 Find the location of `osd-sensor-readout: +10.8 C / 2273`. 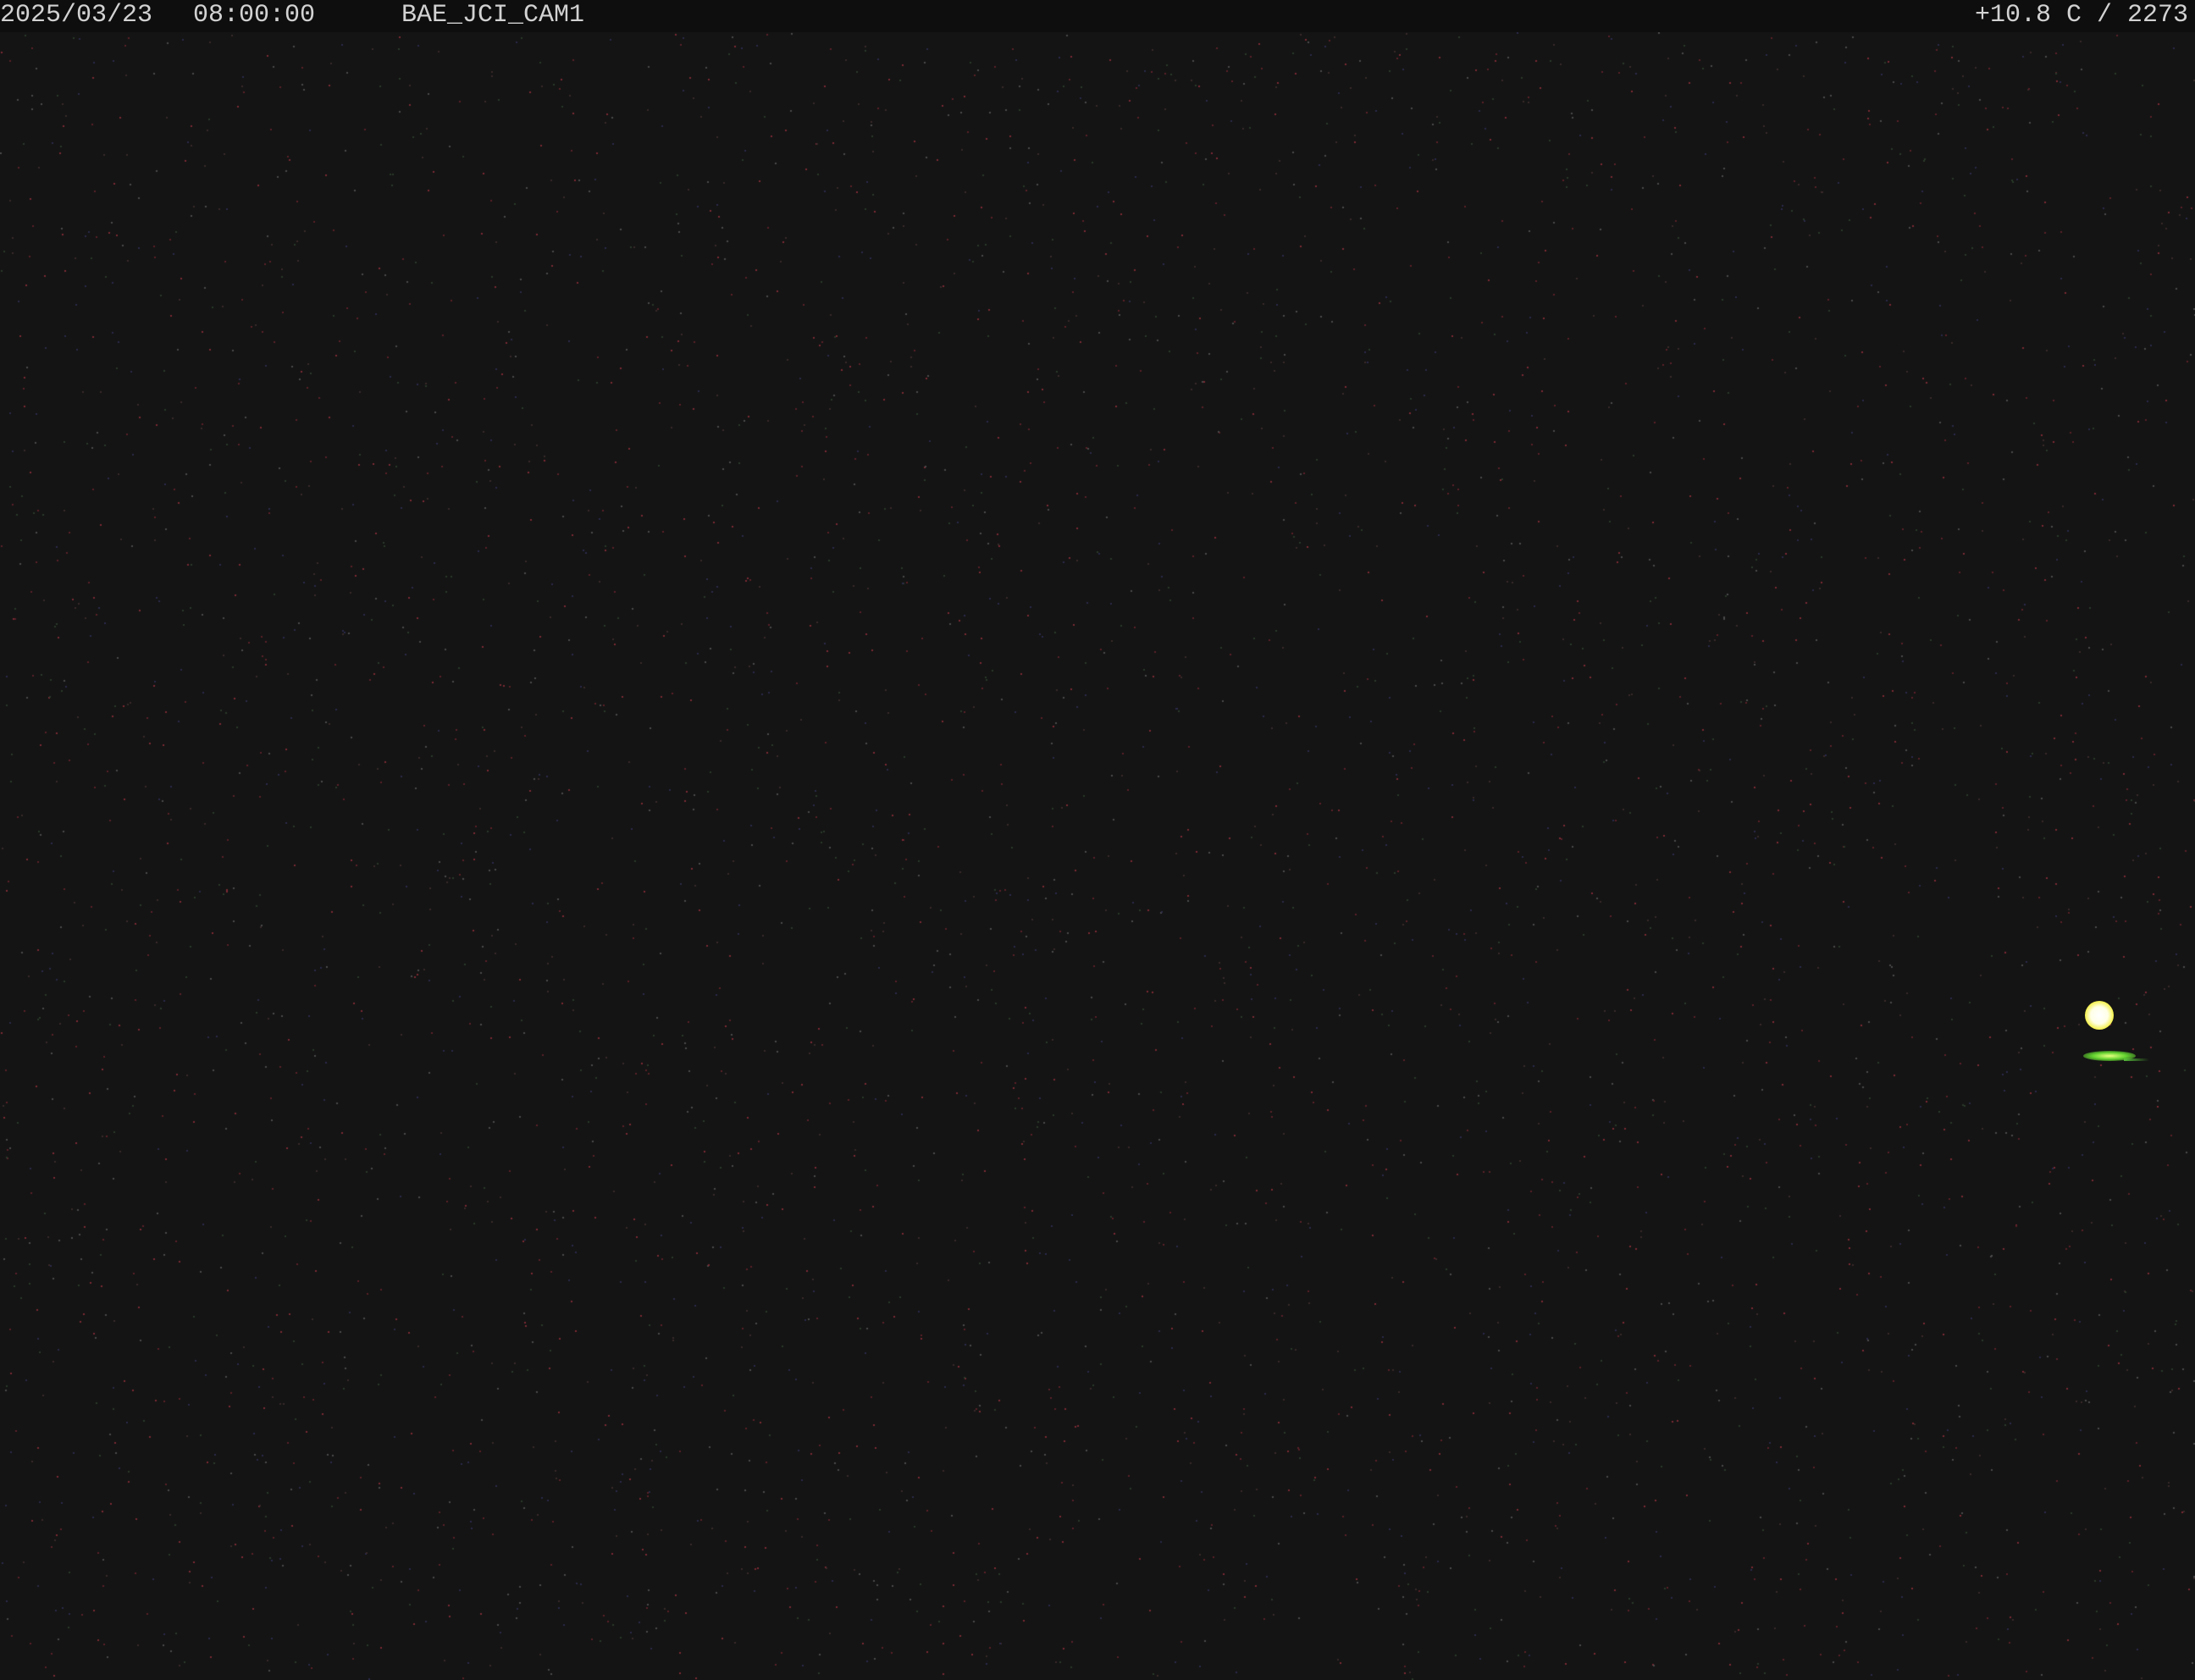

osd-sensor-readout: +10.8 C / 2273 is located at coordinates (2081, 15).